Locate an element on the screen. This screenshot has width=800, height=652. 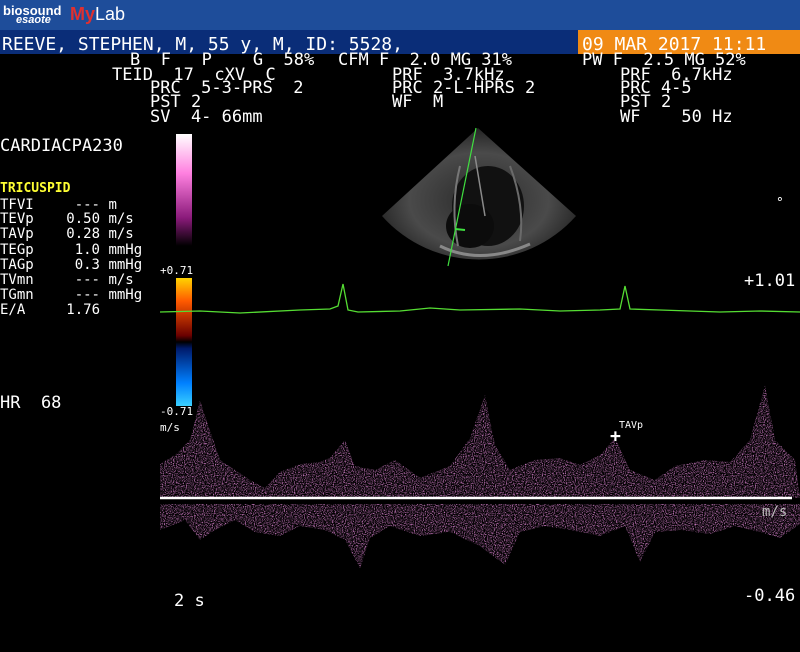
angle-marker-icon: ° is located at coordinates (780, 203).